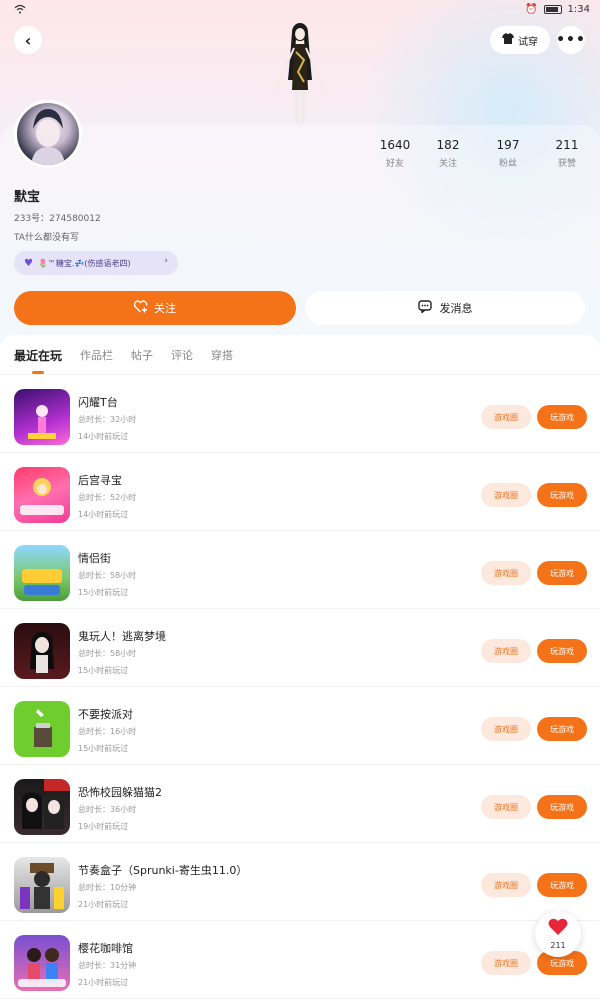  What do you see at coordinates (300, 648) in the screenshot?
I see `game-list-item: 鬼玩人！逃离梦境 总时长：58小时 15小时前玩过 游戏圈 玩游戏` at bounding box center [300, 648].